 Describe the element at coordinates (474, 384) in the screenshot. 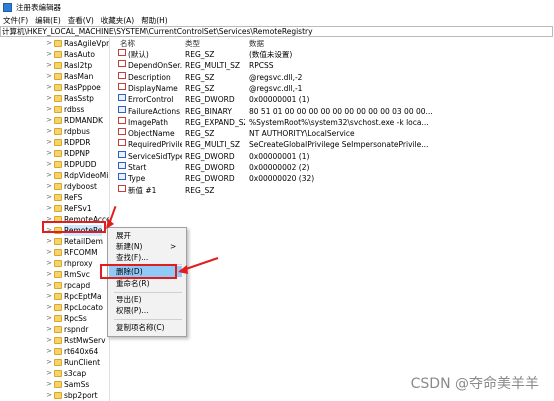

I see `watermark: CSDN @夺命美羊羊` at that location.